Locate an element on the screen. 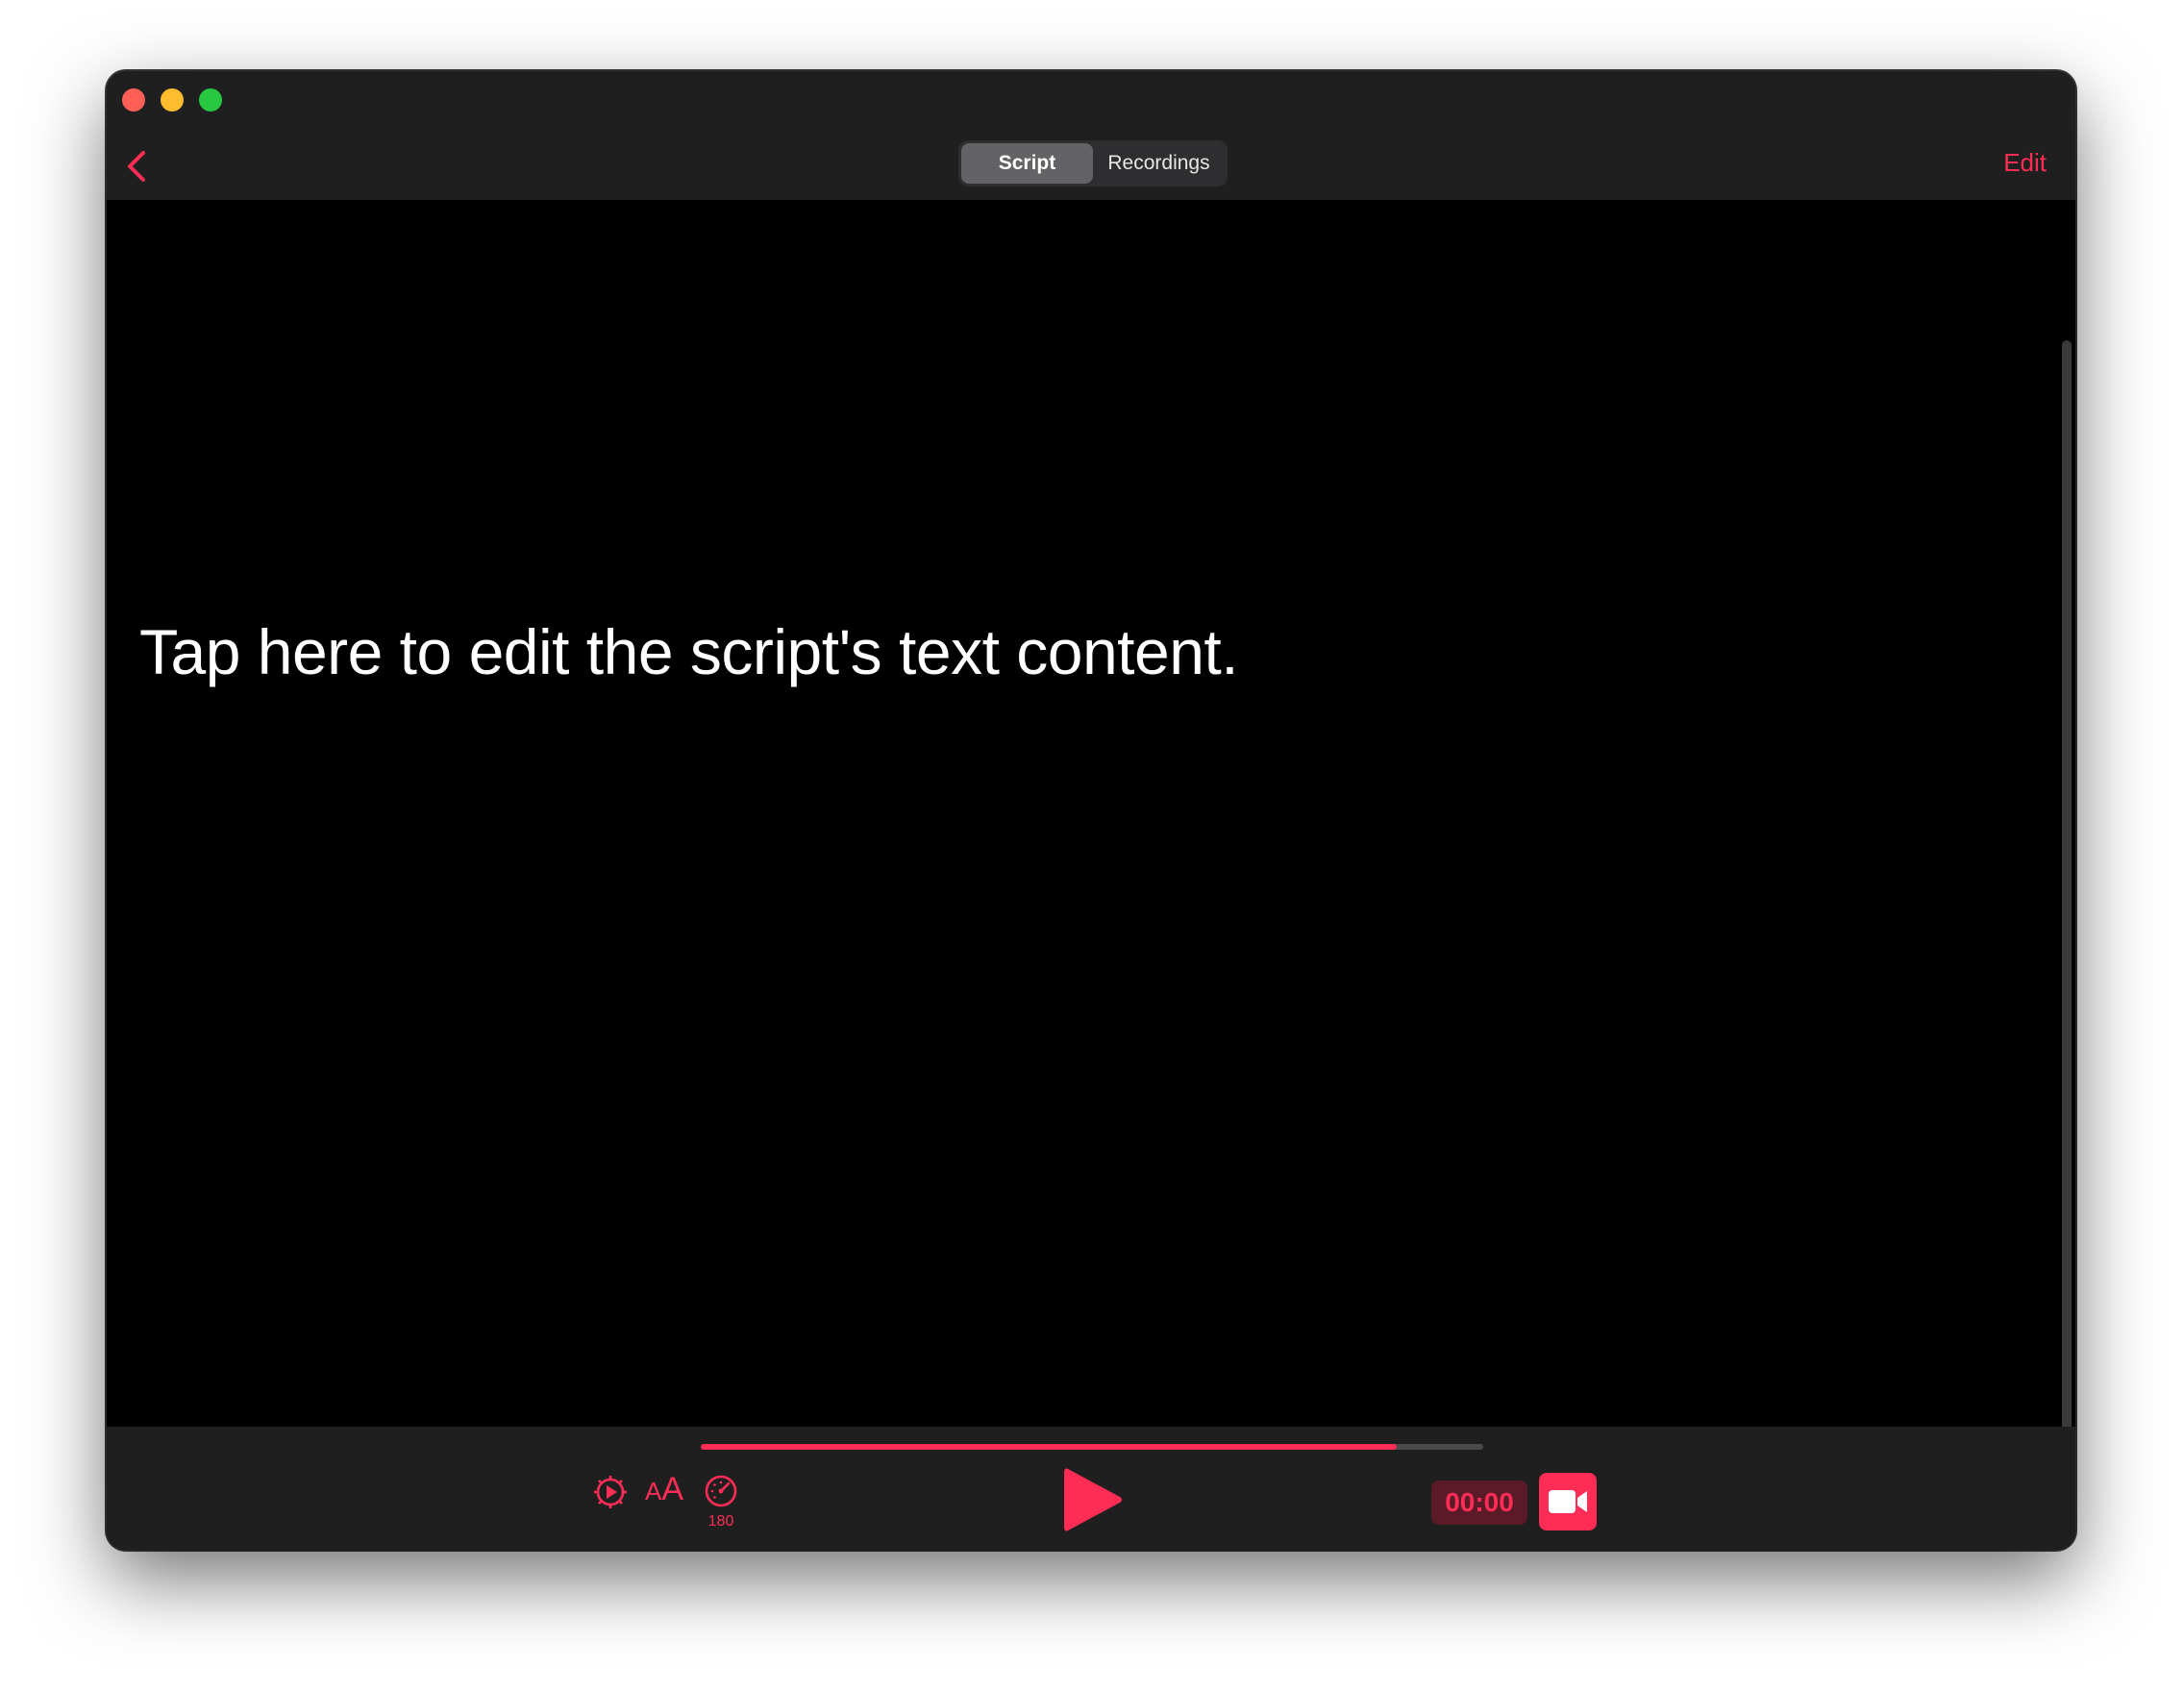 This screenshot has height=1692, width=2184. progress-bar is located at coordinates (1092, 1447).